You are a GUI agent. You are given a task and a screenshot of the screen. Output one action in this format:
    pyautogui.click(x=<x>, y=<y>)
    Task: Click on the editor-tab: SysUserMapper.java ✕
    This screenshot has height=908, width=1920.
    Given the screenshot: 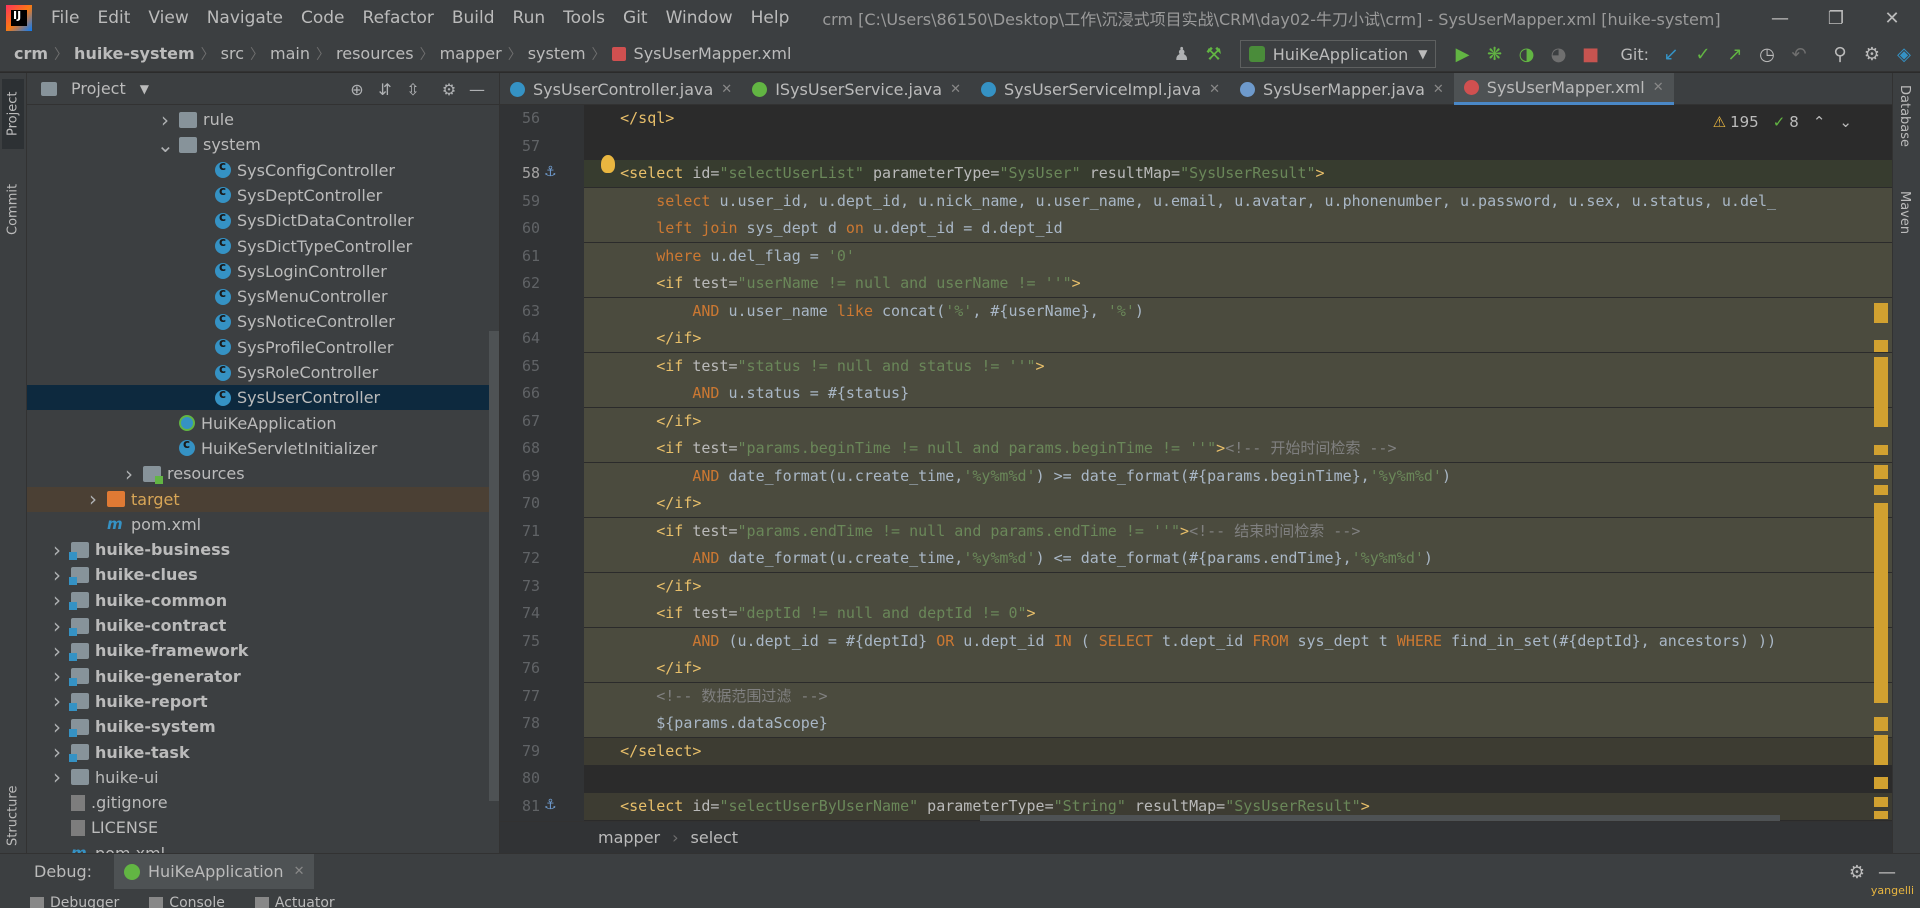 What is the action you would take?
    pyautogui.click(x=1342, y=89)
    